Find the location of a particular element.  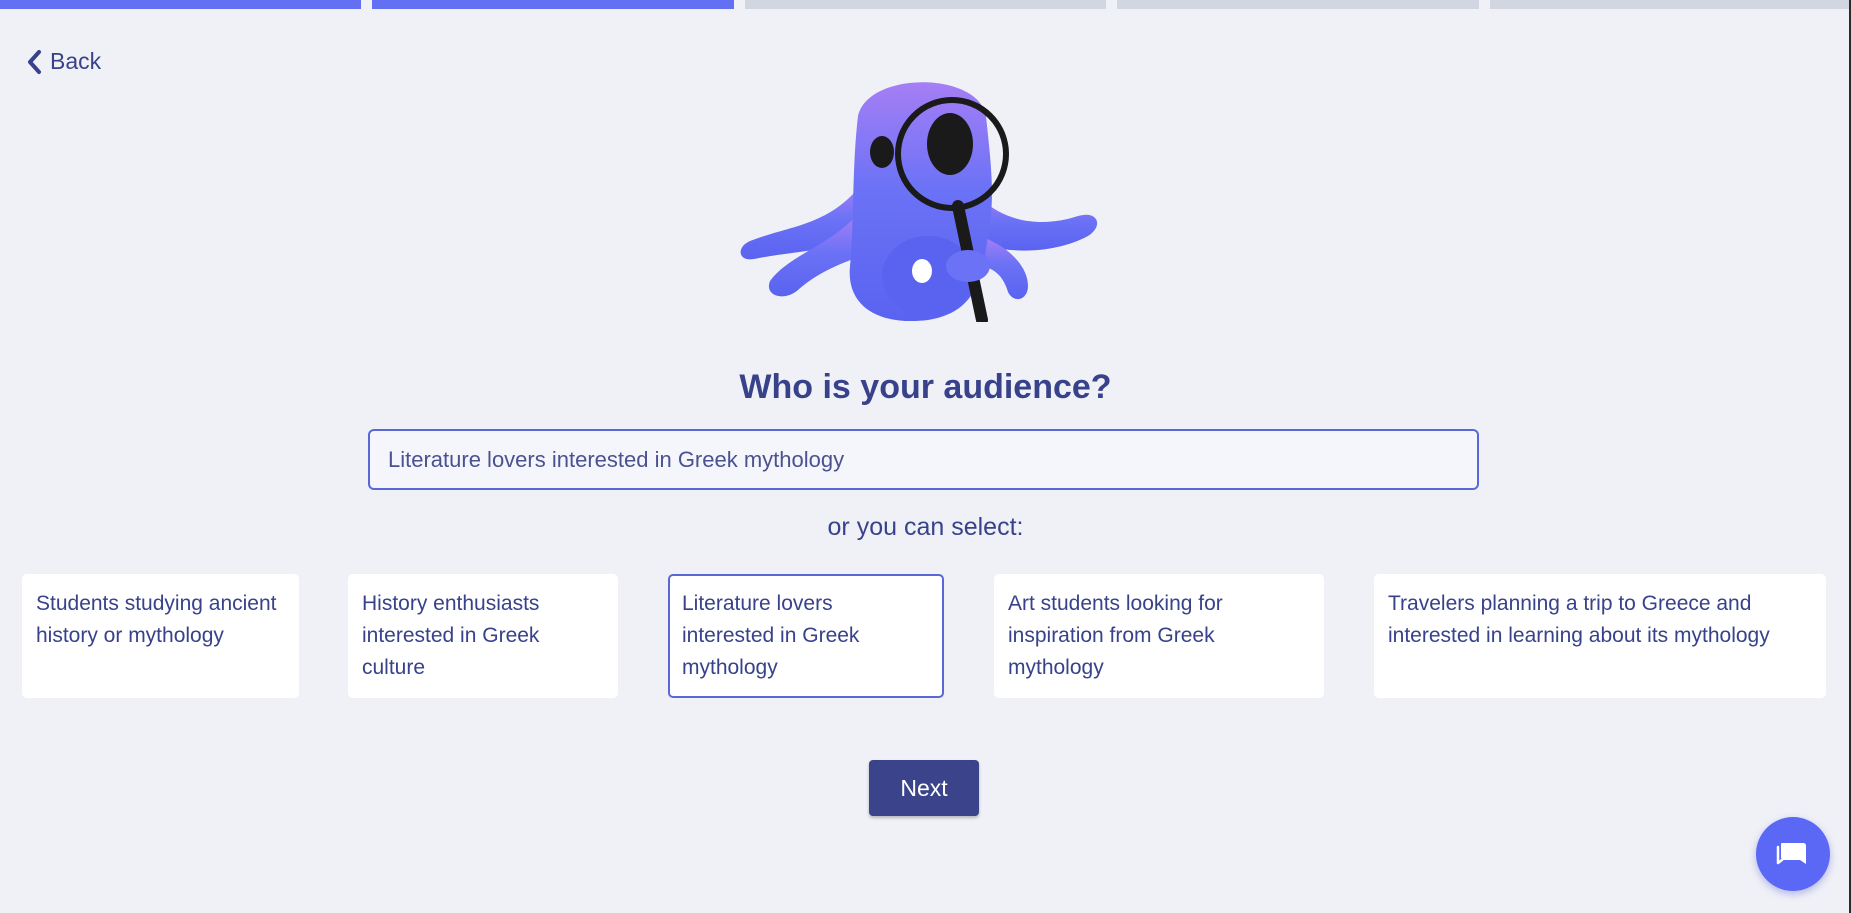

chat-bubble-icon is located at coordinates (1791, 854).